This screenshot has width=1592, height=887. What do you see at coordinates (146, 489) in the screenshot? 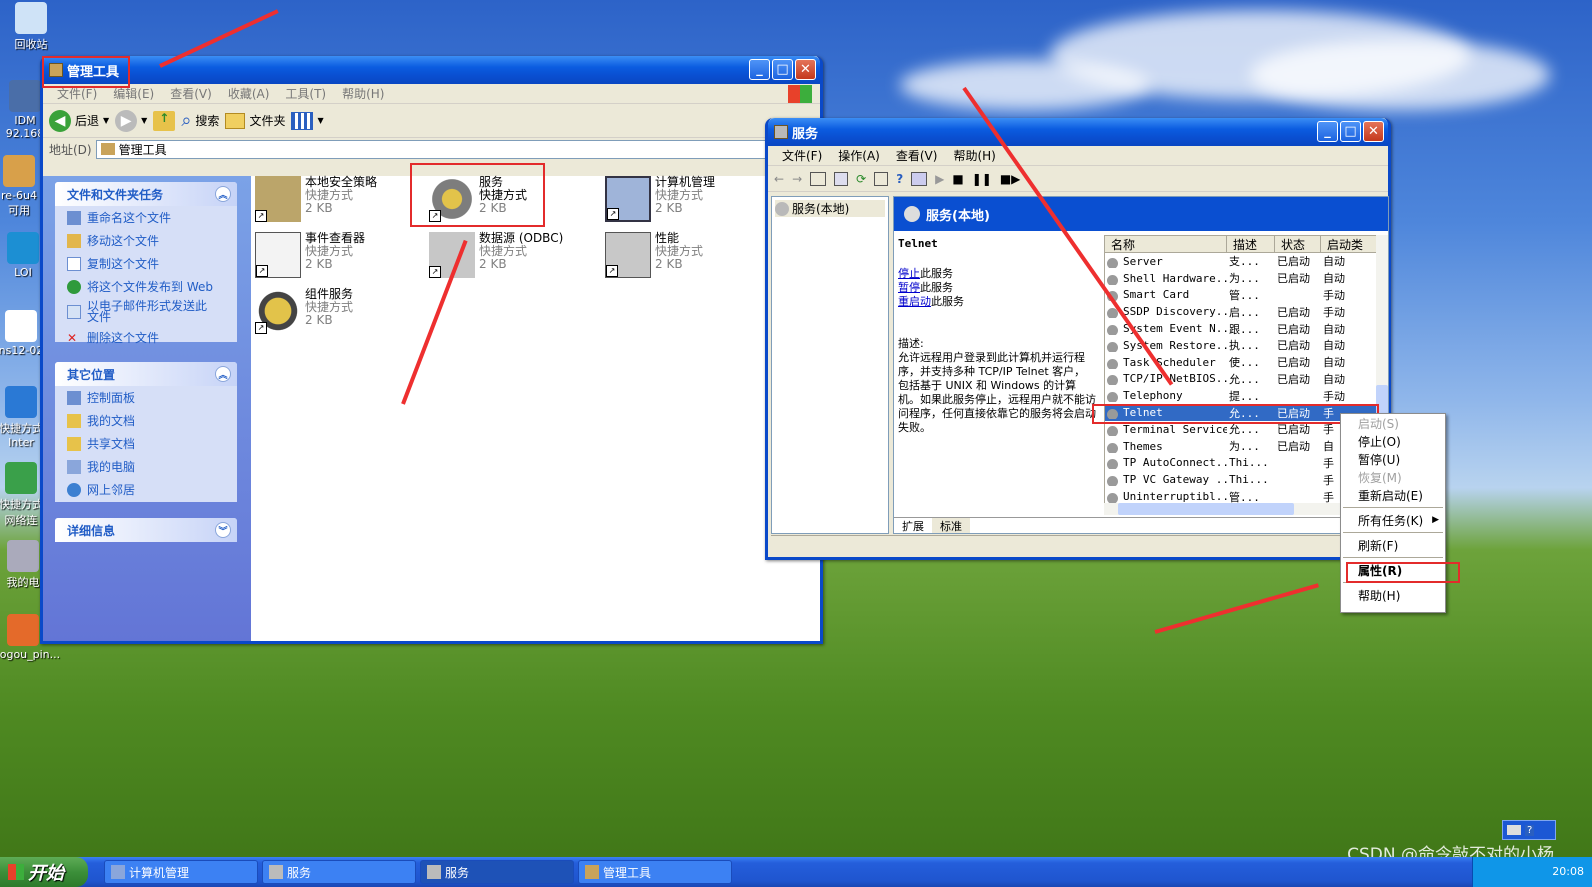
I see `place-network: 网上邻居` at bounding box center [146, 489].